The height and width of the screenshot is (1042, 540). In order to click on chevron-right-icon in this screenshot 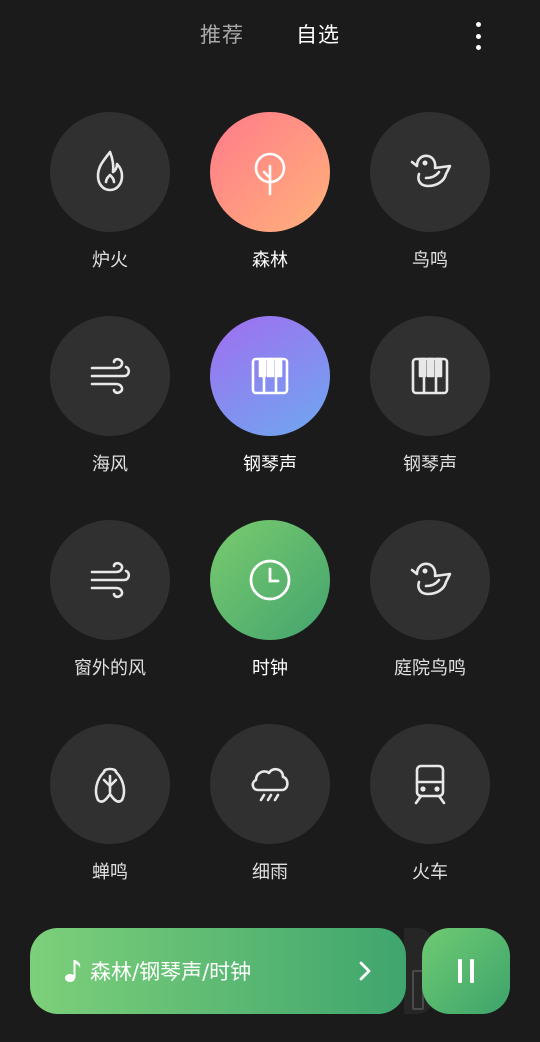, I will do `click(365, 971)`.